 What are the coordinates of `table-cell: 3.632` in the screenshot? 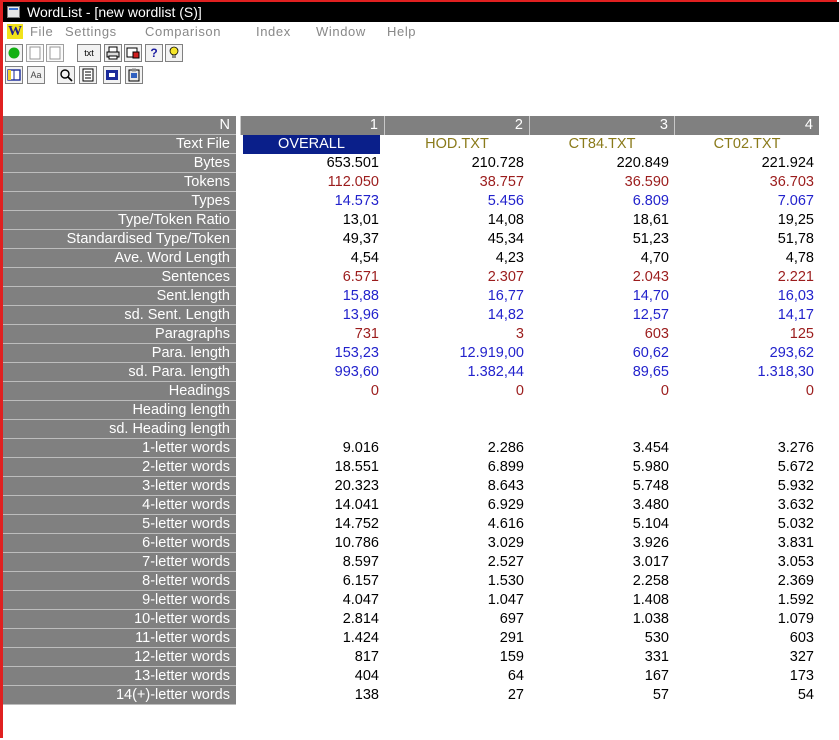 It's located at (744, 505).